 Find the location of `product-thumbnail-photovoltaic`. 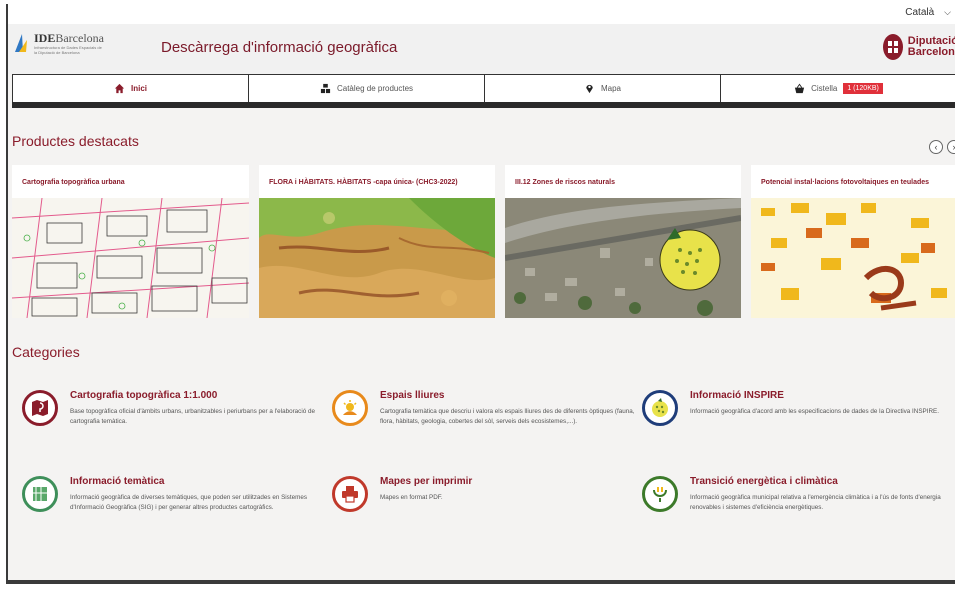

product-thumbnail-photovoltaic is located at coordinates (853, 258).